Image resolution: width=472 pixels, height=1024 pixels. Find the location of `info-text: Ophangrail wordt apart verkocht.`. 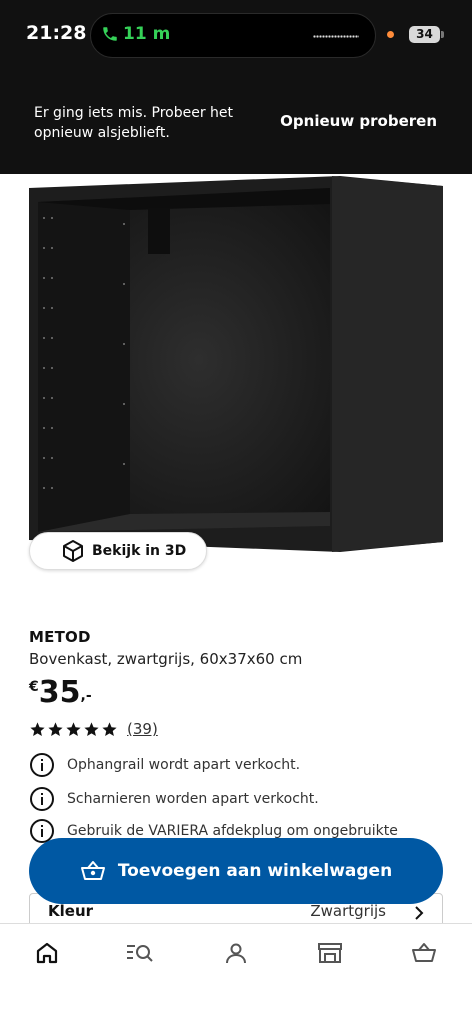

info-text: Ophangrail wordt apart verkocht. is located at coordinates (184, 765).